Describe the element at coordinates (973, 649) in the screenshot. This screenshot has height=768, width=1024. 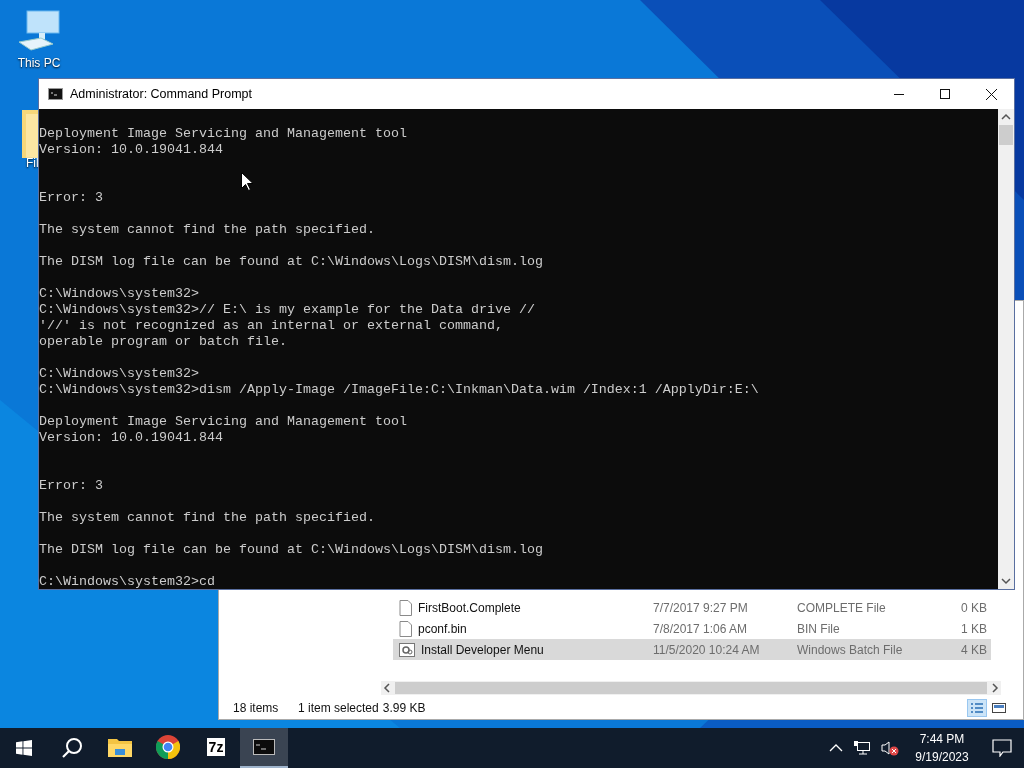
I see `file-size: 4 KB` at that location.